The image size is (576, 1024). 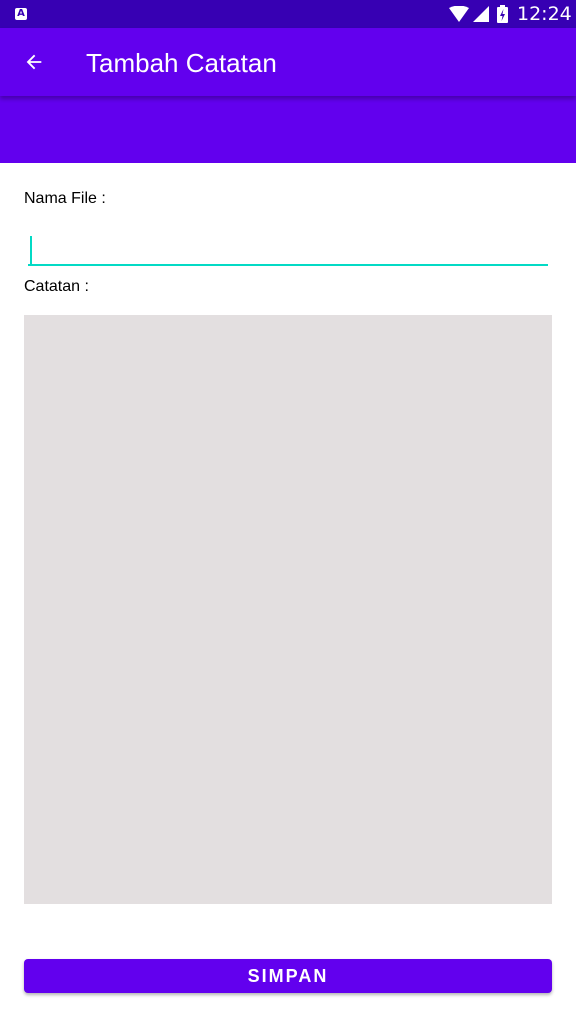 What do you see at coordinates (288, 247) in the screenshot?
I see `filename-input` at bounding box center [288, 247].